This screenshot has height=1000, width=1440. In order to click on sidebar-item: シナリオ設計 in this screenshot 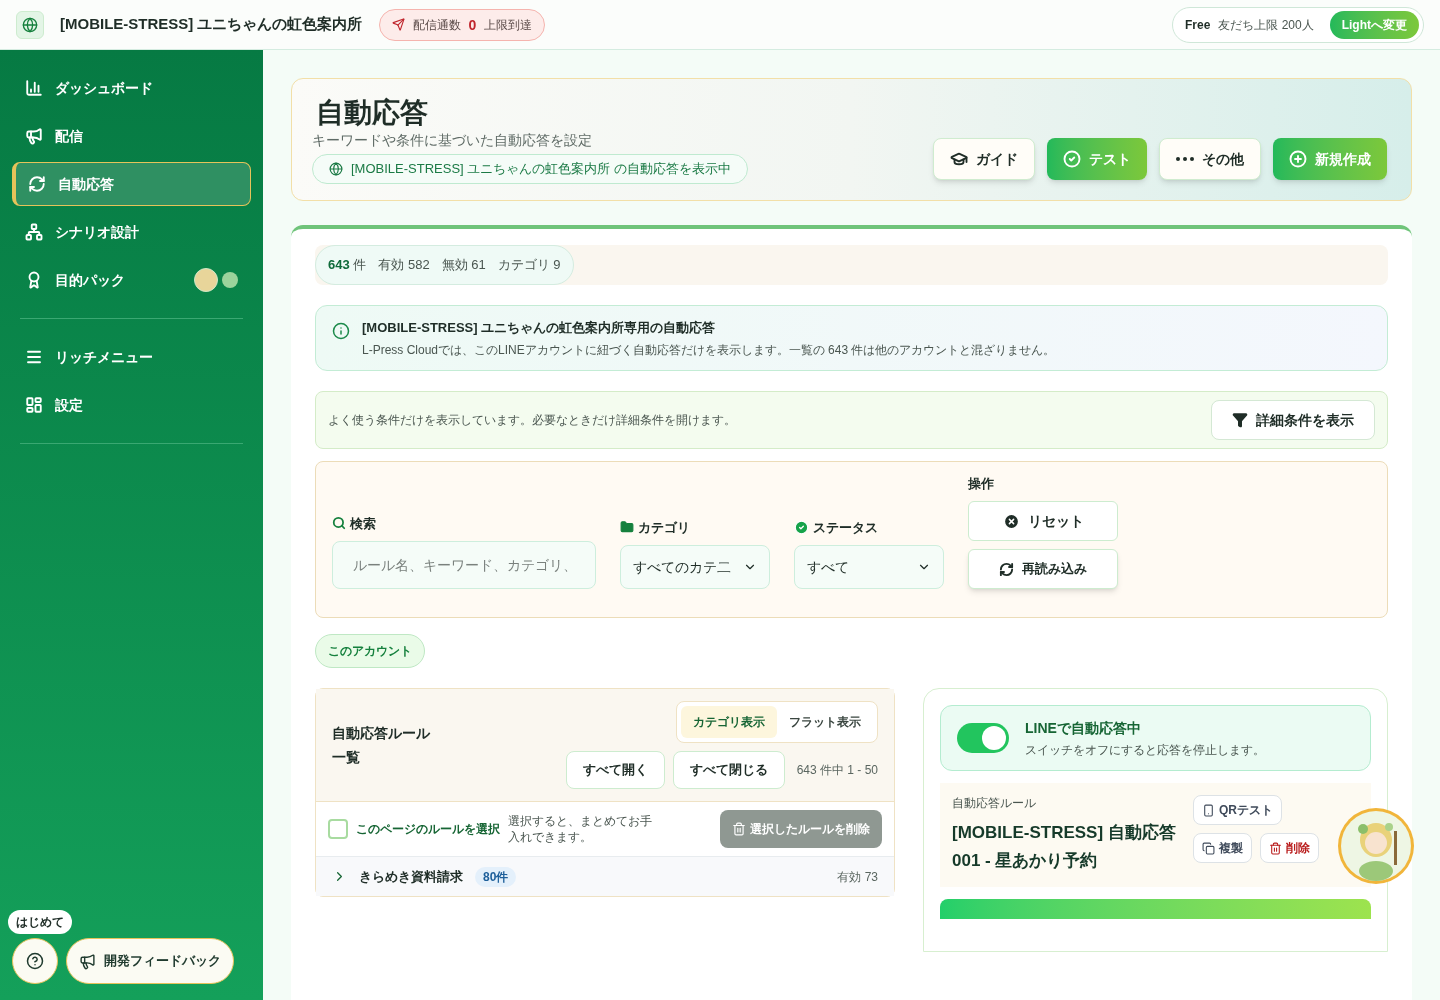, I will do `click(131, 232)`.